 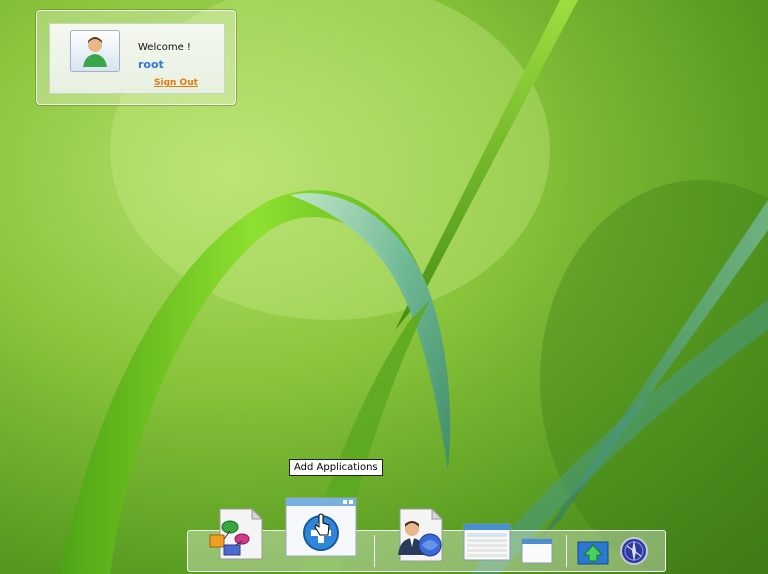 I want to click on up-arrow-icon, so click(x=593, y=553).